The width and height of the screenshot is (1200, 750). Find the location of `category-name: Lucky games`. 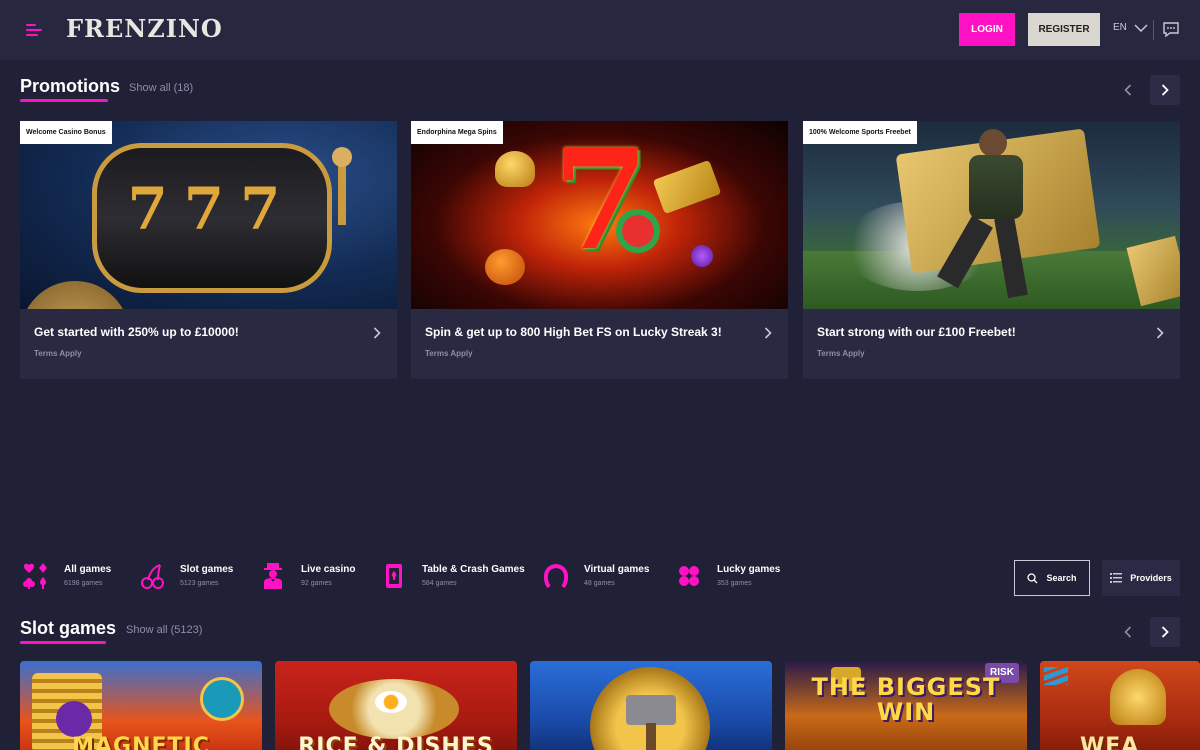

category-name: Lucky games is located at coordinates (749, 569).